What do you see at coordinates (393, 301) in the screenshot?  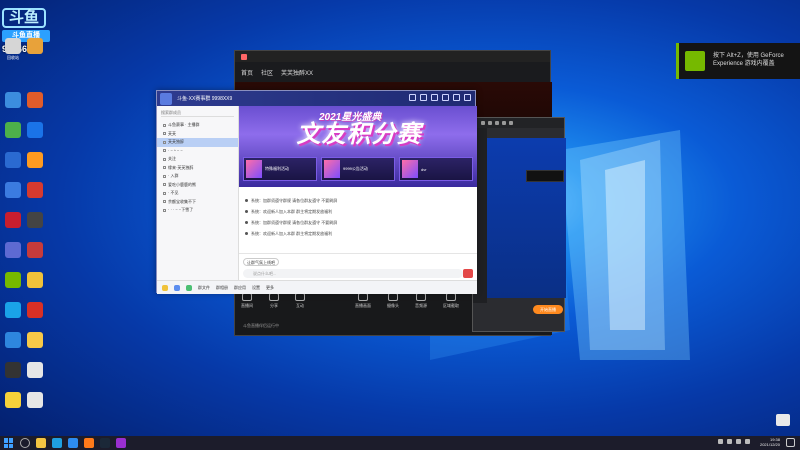 I see `source-camera-button: 摄像头` at bounding box center [393, 301].